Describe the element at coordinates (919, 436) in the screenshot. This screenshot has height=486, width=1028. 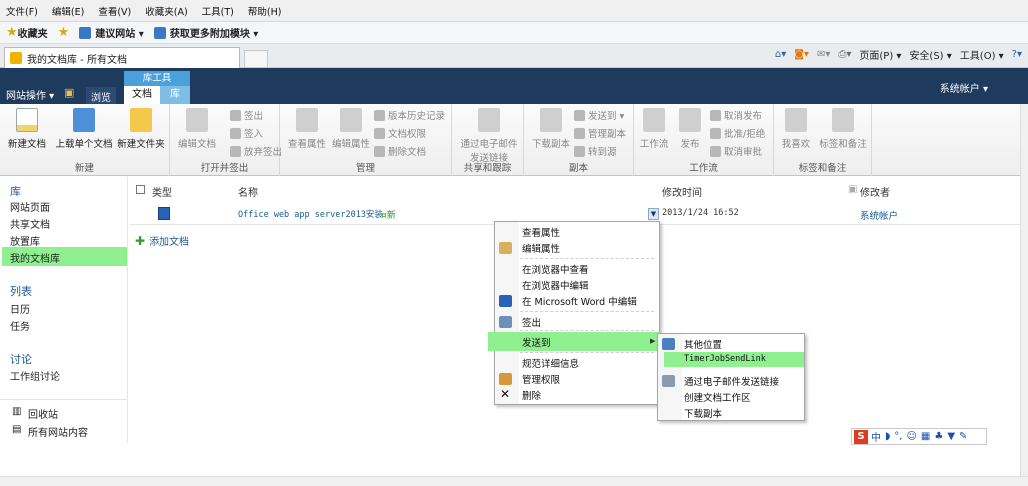
I see `ime-toolbar: S 中 ◗ °, ☺ ▦ ♣ ▼ ✎` at that location.